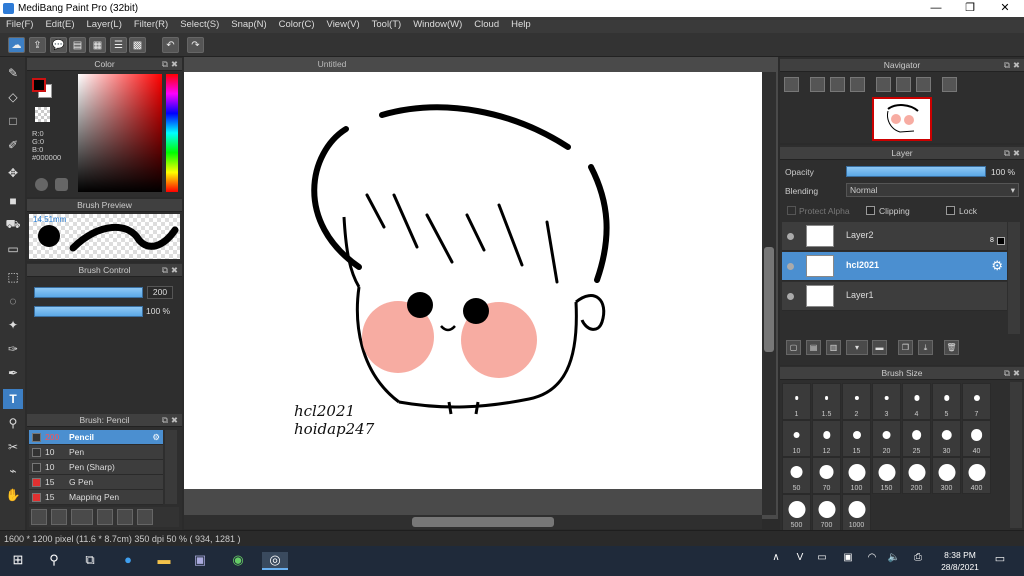 The image size is (1024, 576). Describe the element at coordinates (894, 561) in the screenshot. I see `volume-icon: 🔈` at that location.